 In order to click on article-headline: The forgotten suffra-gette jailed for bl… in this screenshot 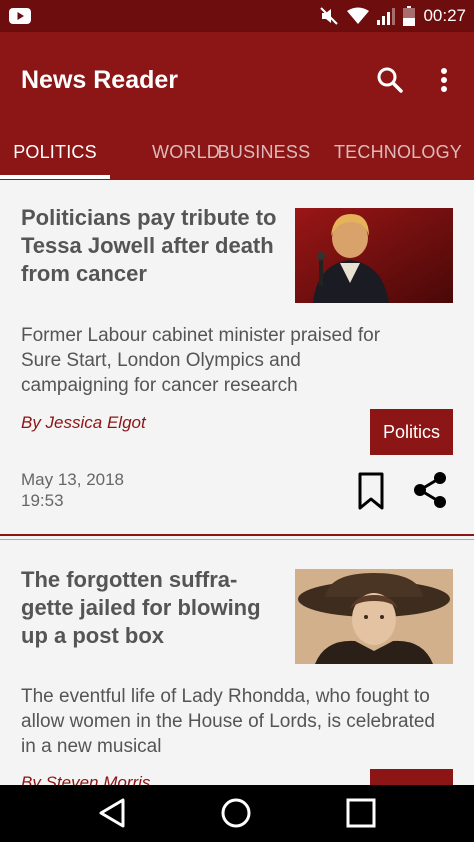, I will do `click(153, 608)`.